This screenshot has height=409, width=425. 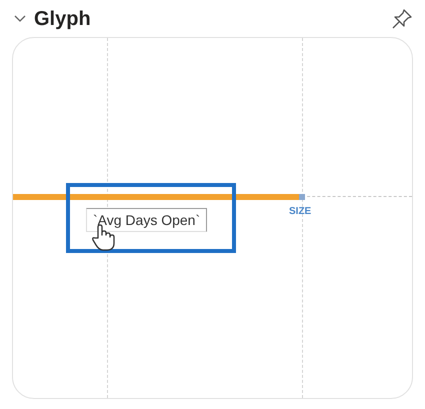 I want to click on pin-button, so click(x=402, y=19).